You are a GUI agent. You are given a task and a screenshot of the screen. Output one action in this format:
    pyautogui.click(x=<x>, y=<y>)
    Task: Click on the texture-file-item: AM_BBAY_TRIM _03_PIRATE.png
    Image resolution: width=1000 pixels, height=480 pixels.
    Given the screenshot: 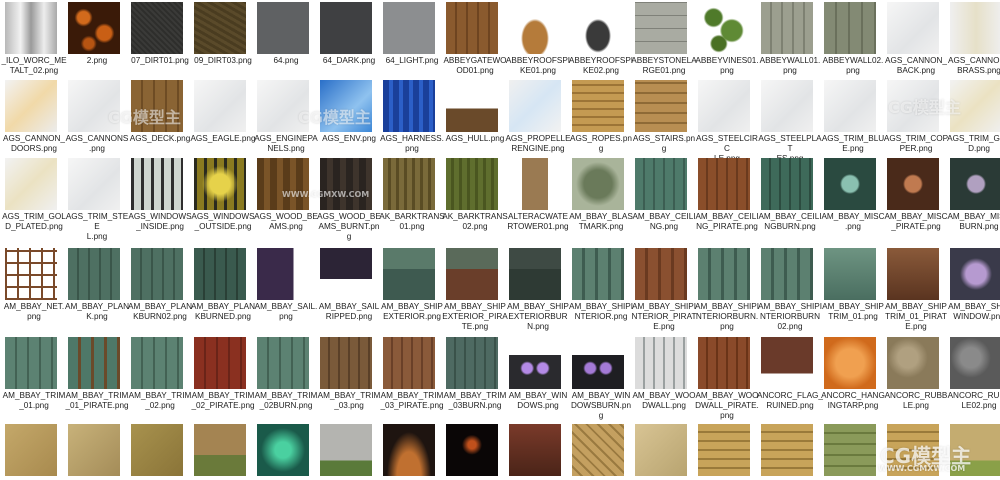 What is the action you would take?
    pyautogui.click(x=413, y=377)
    